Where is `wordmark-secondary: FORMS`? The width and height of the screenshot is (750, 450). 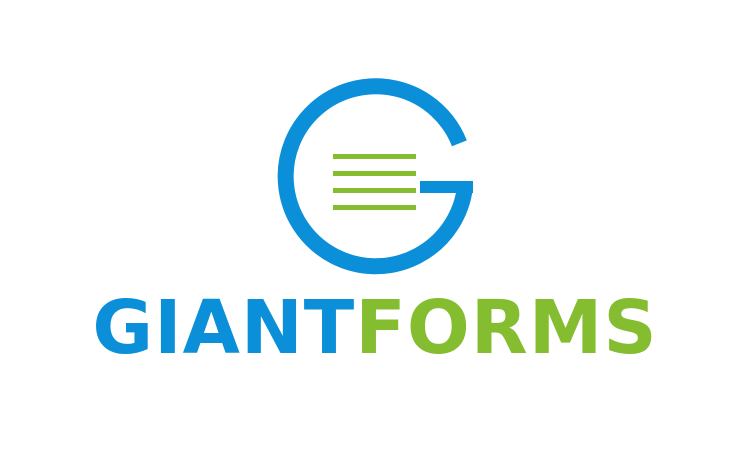 wordmark-secondary: FORMS is located at coordinates (506, 328).